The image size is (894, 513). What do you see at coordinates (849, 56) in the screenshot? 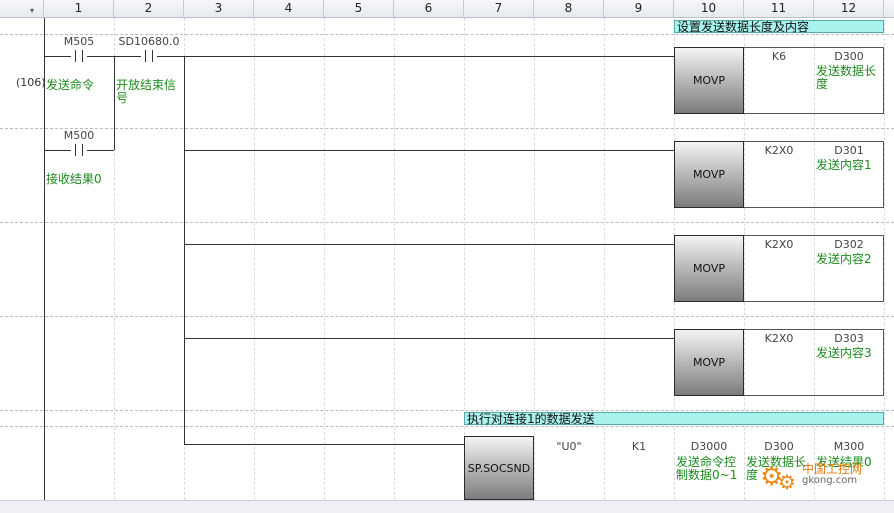
I see `destination-operand: D300` at bounding box center [849, 56].